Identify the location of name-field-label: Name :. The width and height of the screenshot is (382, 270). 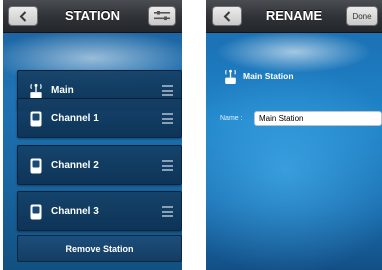
(231, 118).